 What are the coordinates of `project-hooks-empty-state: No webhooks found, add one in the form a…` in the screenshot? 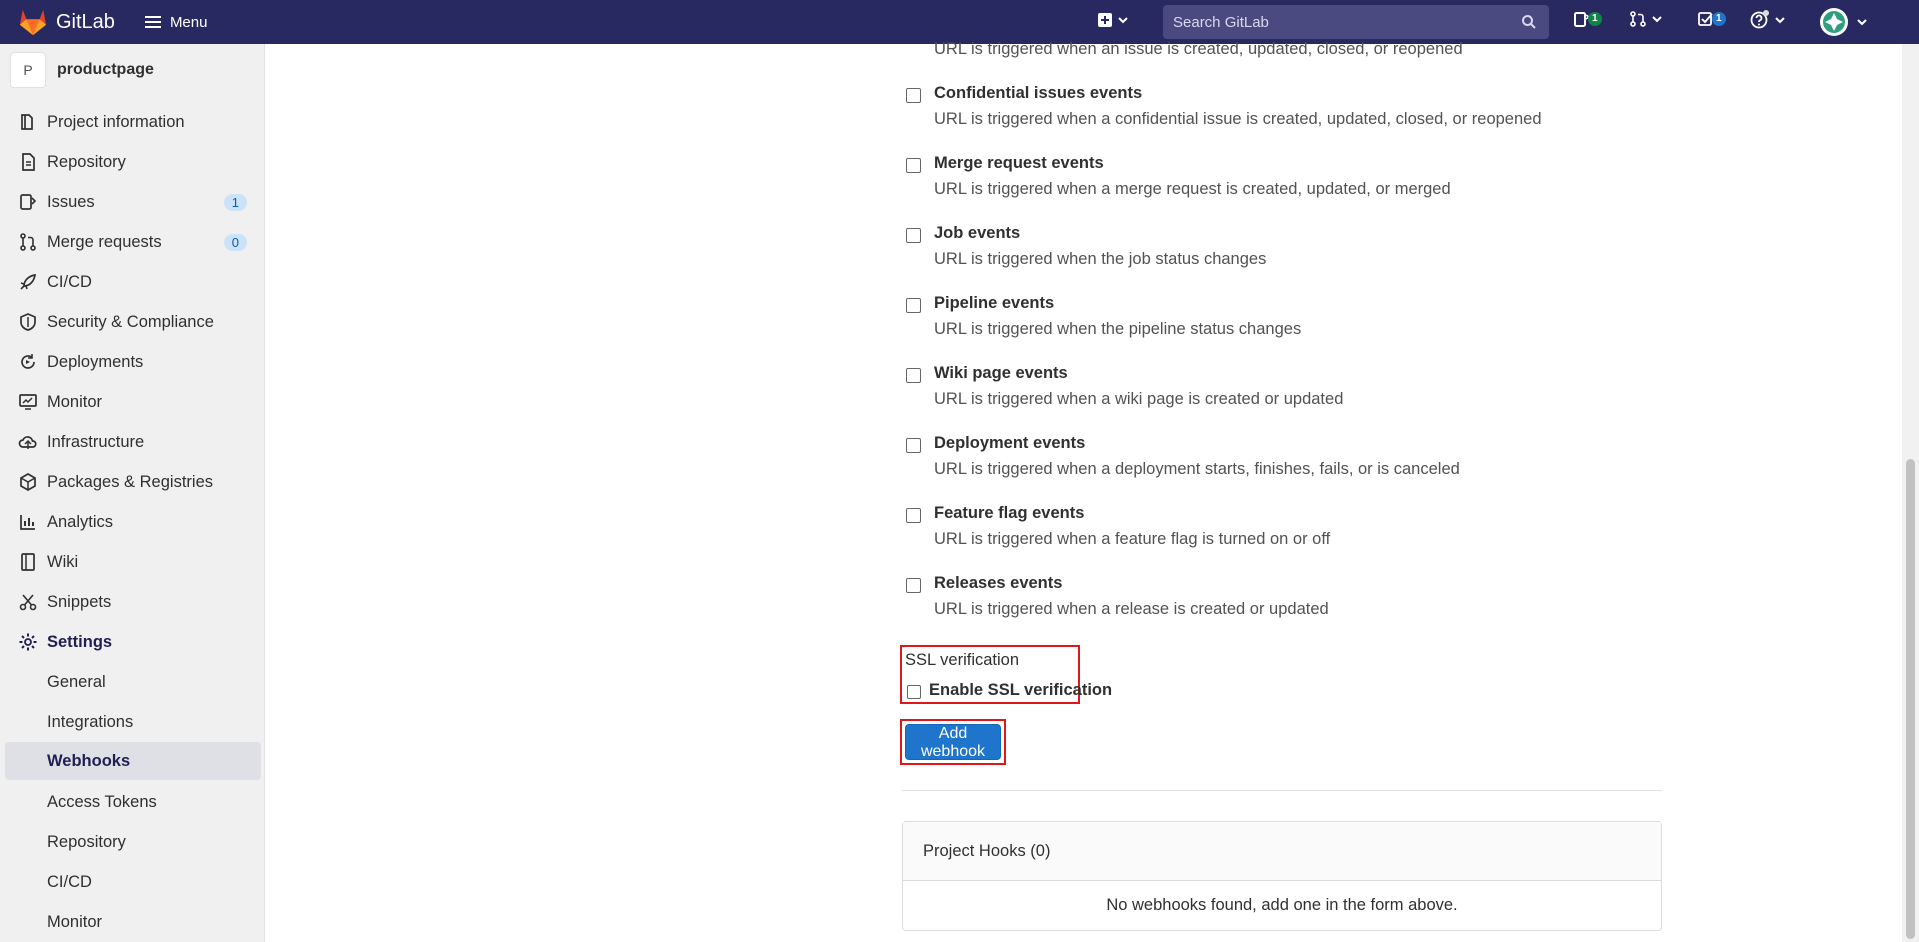 It's located at (1282, 904).